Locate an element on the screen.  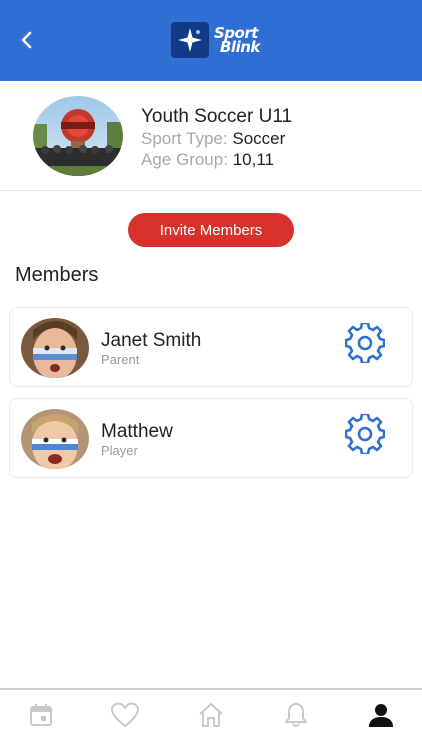
member-role: Player is located at coordinates (119, 450).